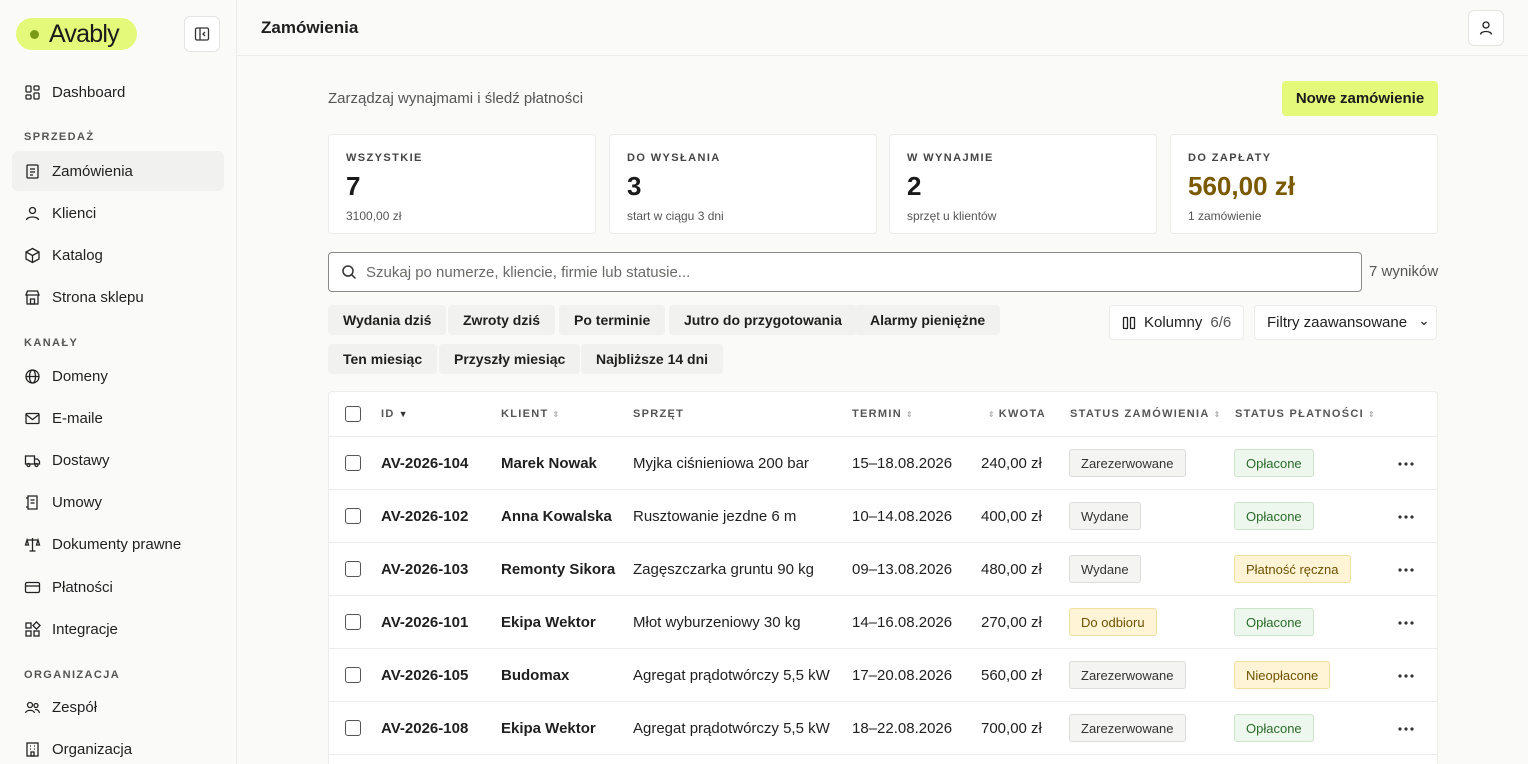 This screenshot has width=1528, height=764. I want to click on sidebar-item-store: Strona sklepu, so click(118, 297).